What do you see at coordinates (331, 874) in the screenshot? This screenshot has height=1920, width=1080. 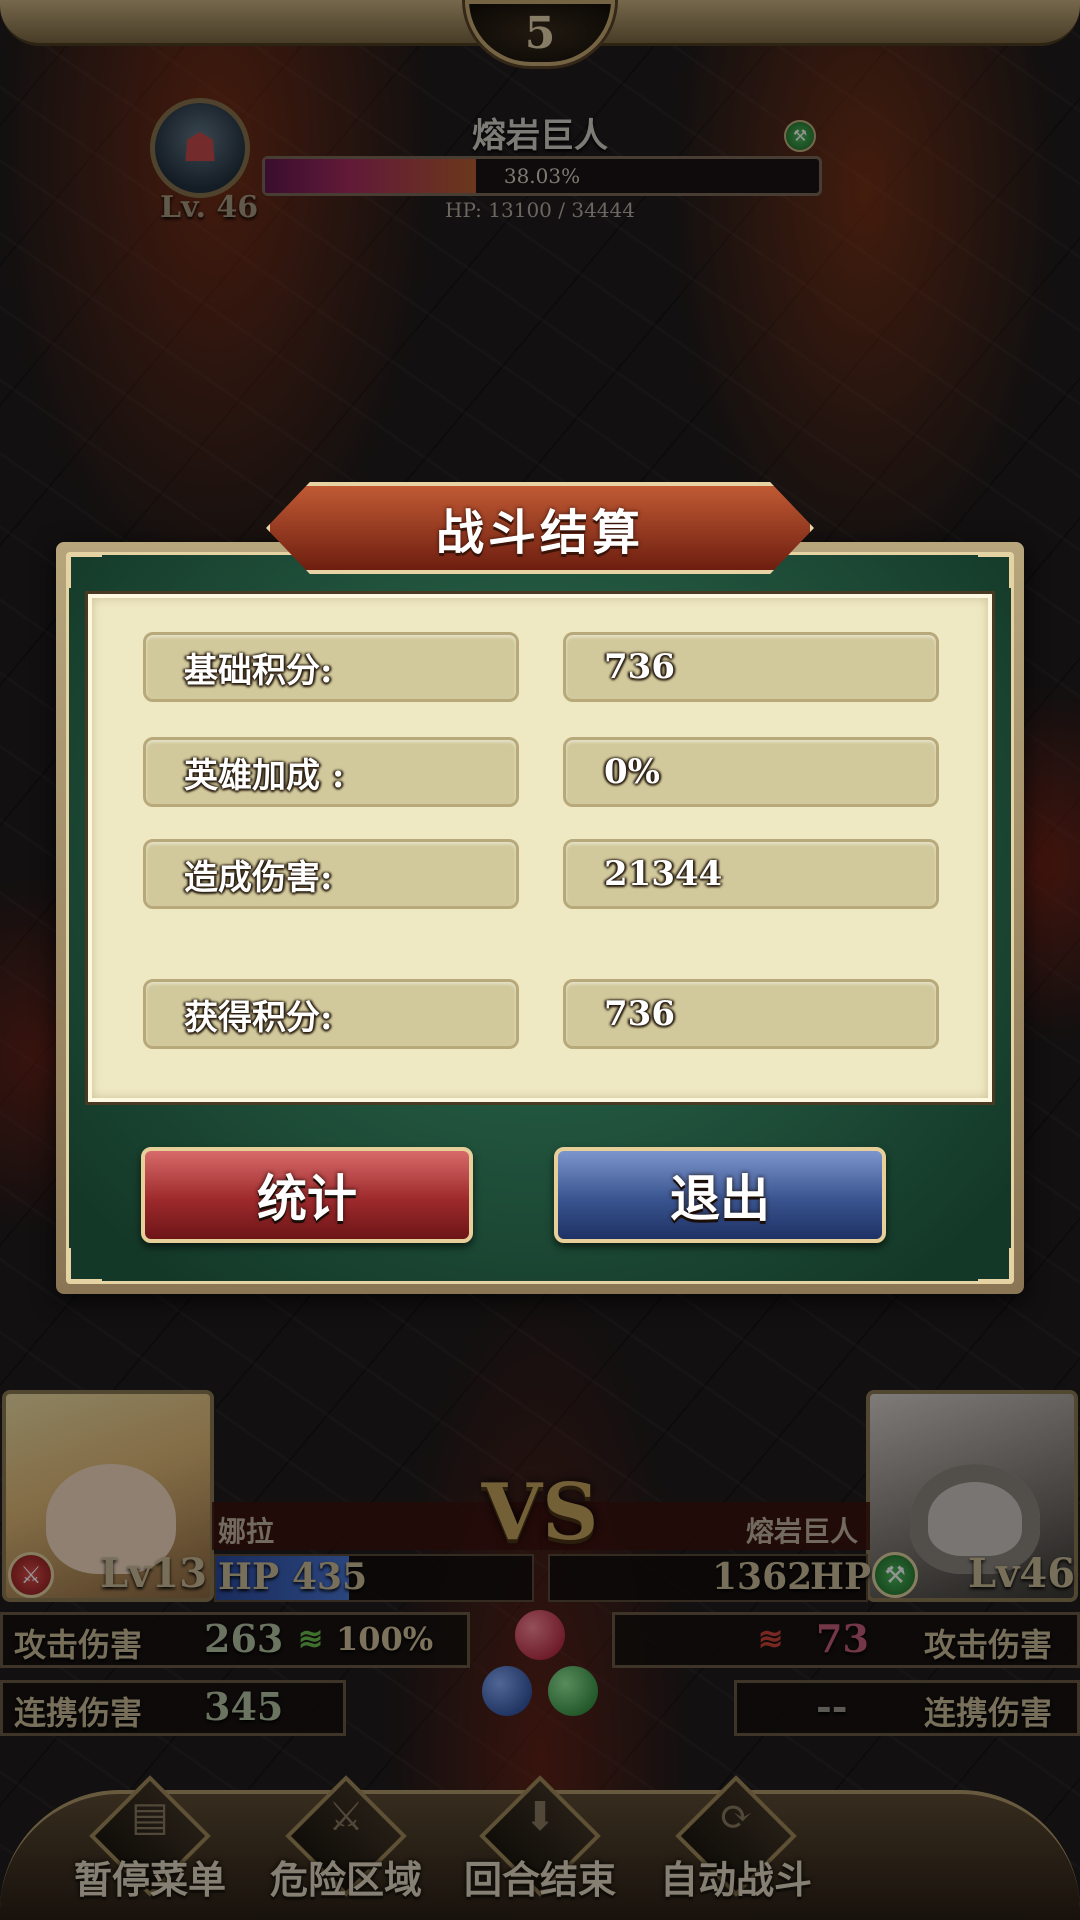 I see `damage-dealt-label: 造成伤害:` at bounding box center [331, 874].